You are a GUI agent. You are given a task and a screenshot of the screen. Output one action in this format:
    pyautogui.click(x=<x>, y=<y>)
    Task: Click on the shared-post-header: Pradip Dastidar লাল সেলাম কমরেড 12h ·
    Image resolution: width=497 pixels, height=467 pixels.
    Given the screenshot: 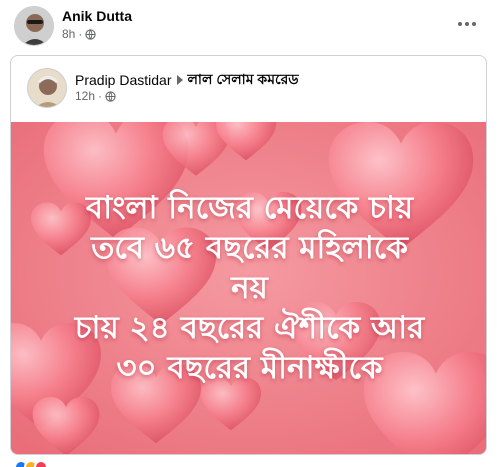 What is the action you would take?
    pyautogui.click(x=248, y=89)
    